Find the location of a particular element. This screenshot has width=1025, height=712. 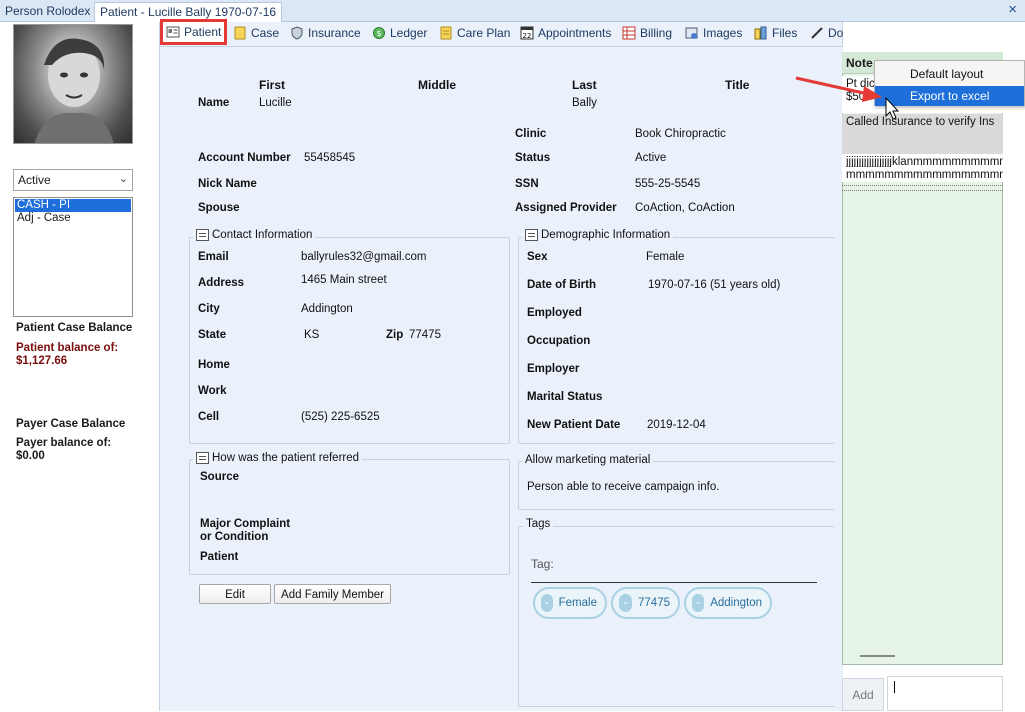

cell-phone-value: (525) 225-6525 is located at coordinates (340, 417).